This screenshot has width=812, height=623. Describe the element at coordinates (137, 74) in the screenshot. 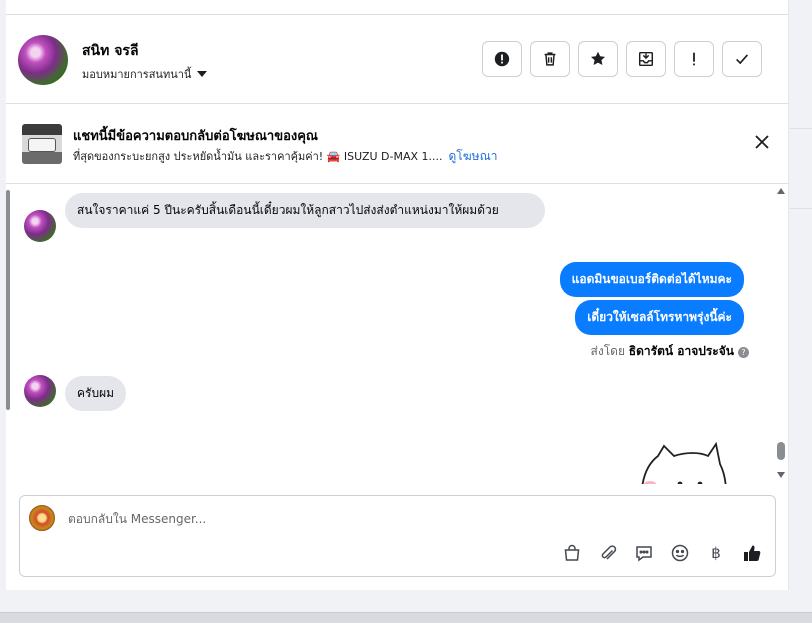

I see `assign-label: มอบหมายการสนทนานี้` at that location.